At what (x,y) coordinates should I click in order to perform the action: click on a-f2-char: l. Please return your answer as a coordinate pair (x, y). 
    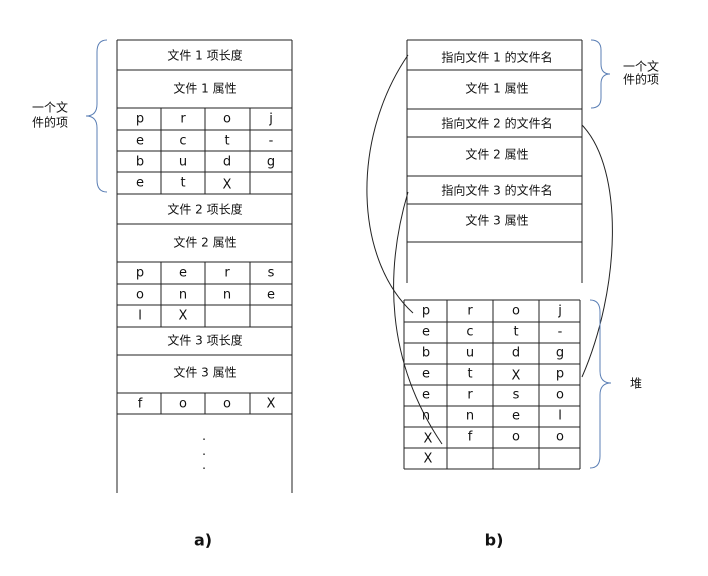
    Looking at the image, I should click on (140, 316).